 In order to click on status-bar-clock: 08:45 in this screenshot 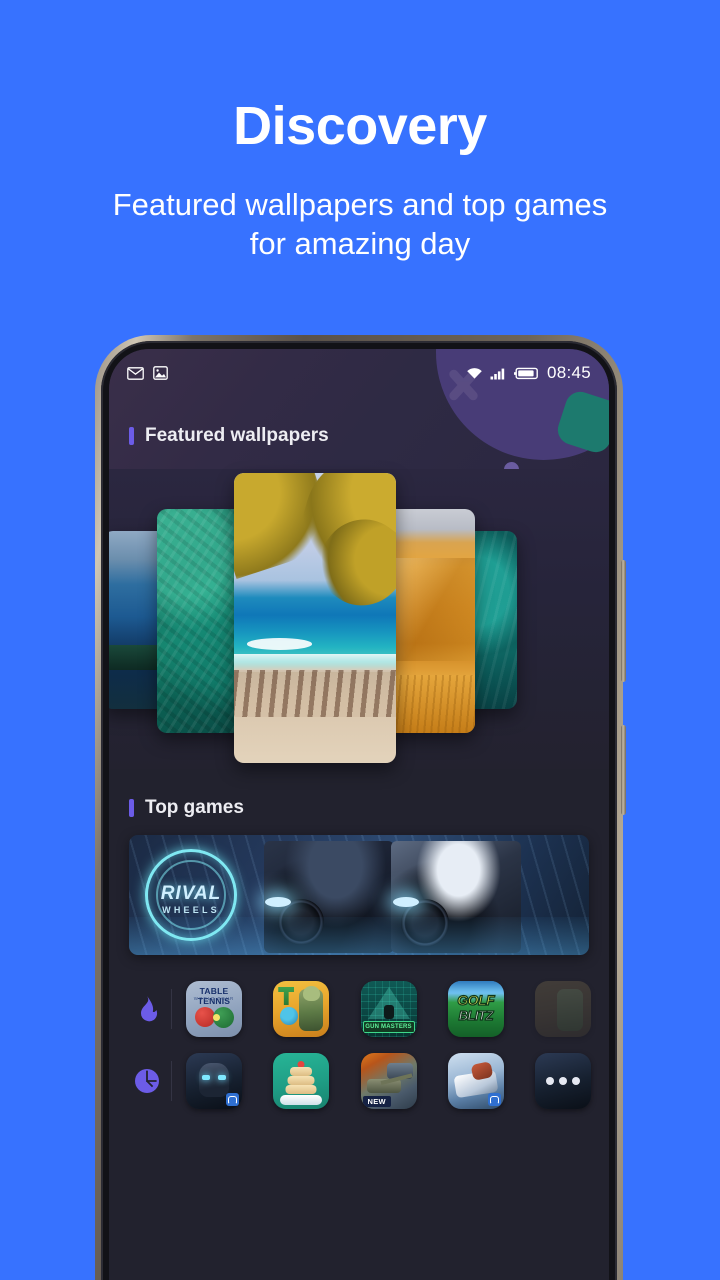, I will do `click(568, 372)`.